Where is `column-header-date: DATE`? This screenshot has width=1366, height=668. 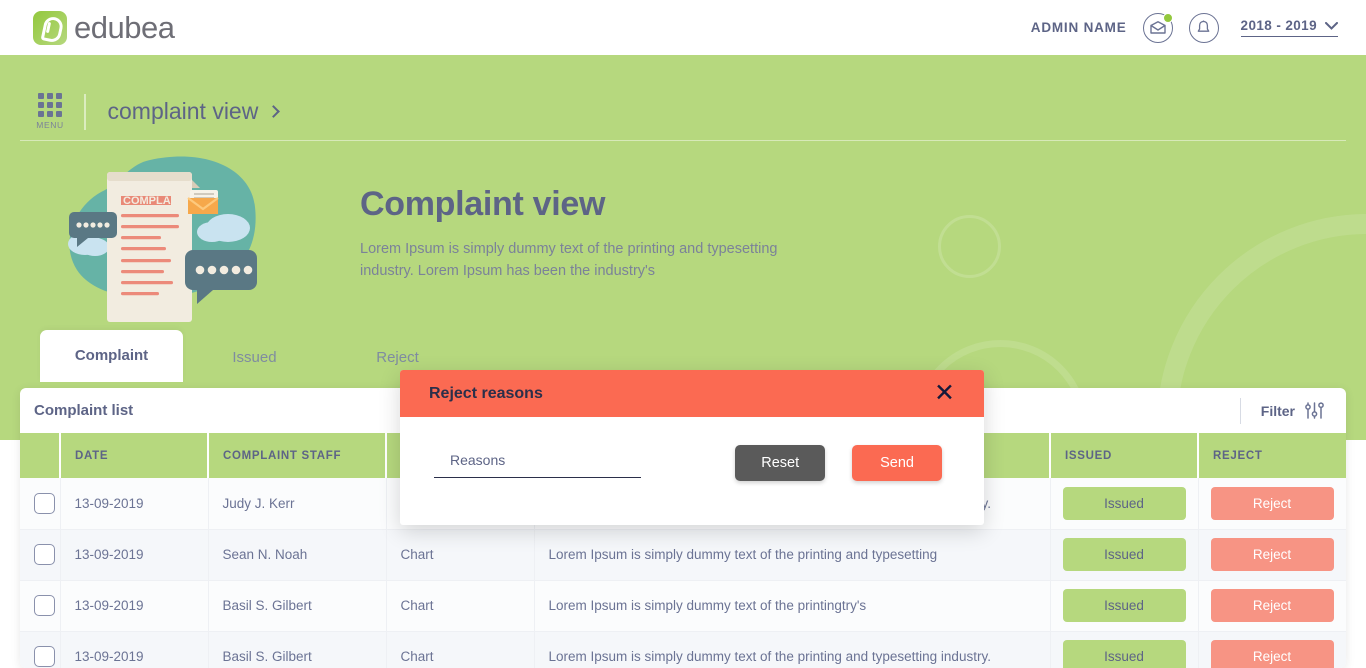 column-header-date: DATE is located at coordinates (134, 455).